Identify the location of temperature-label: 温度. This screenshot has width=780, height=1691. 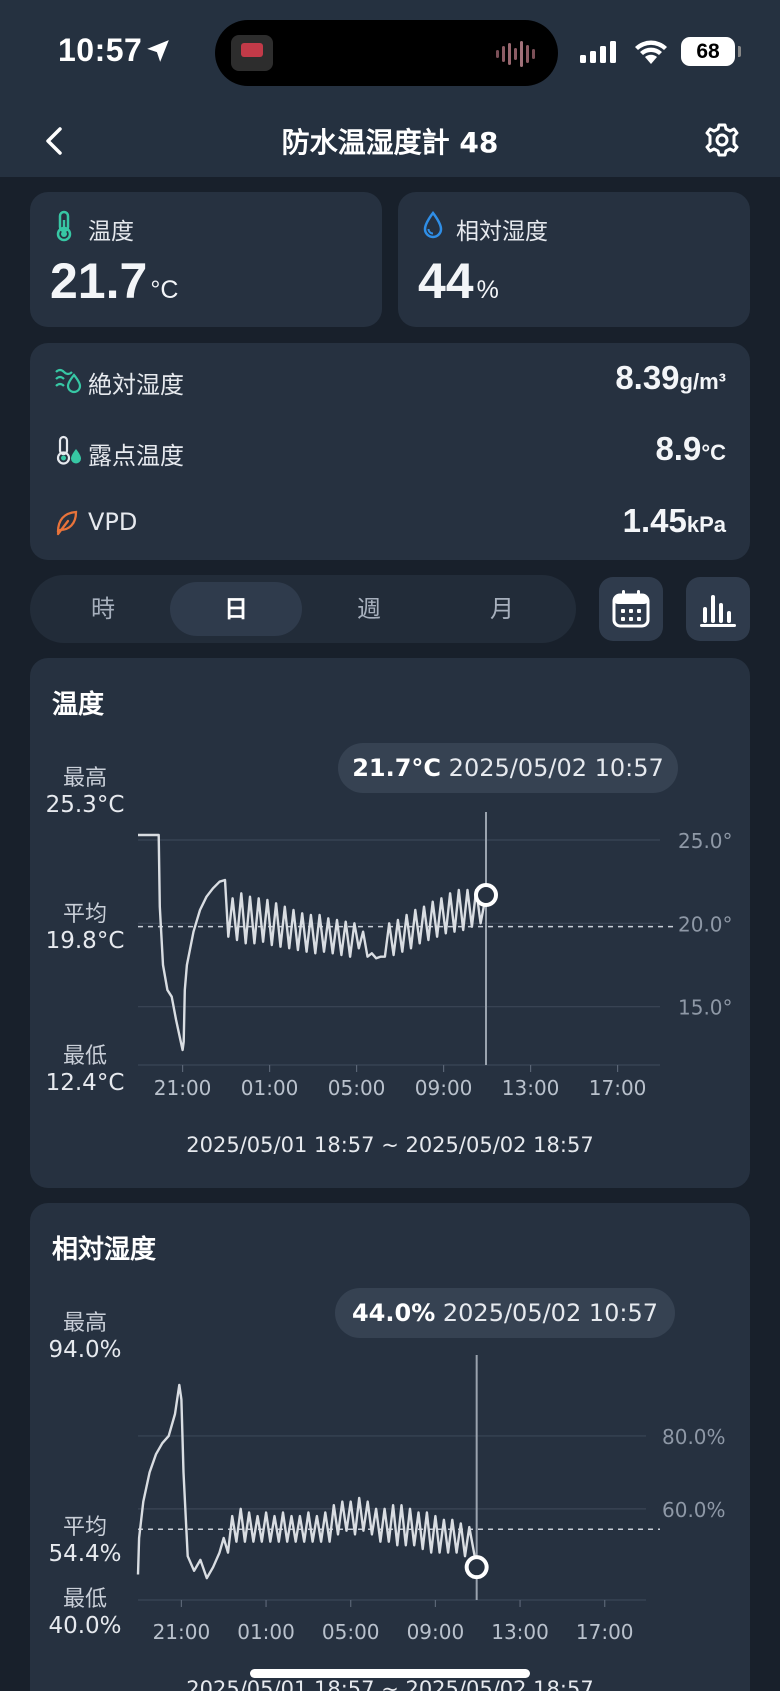
(111, 232).